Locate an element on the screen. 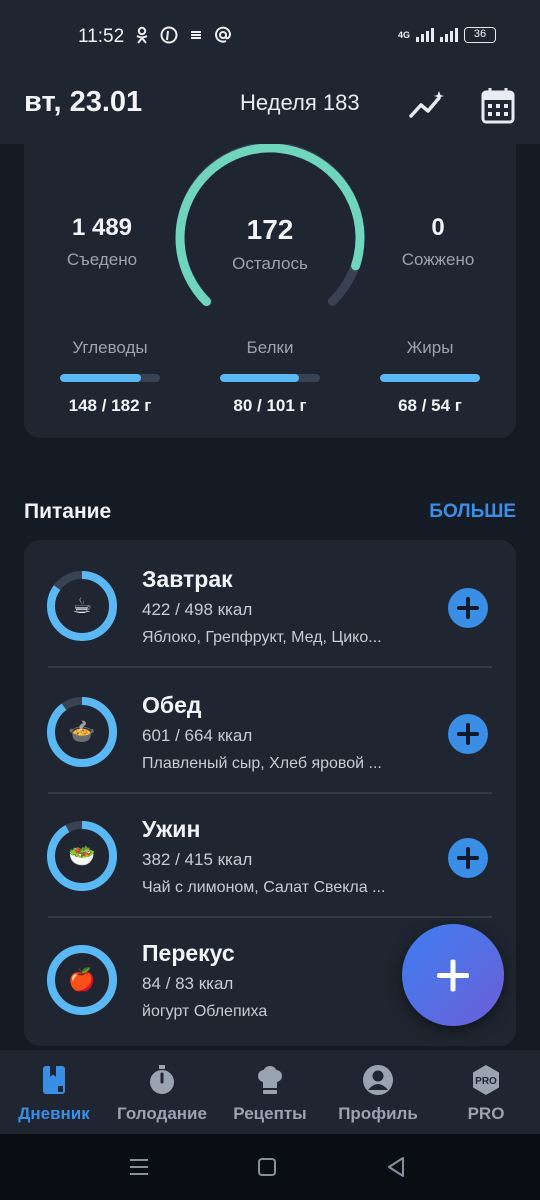 The image size is (540, 1200). macro-fat: Жиры 68 / 54 г is located at coordinates (430, 377).